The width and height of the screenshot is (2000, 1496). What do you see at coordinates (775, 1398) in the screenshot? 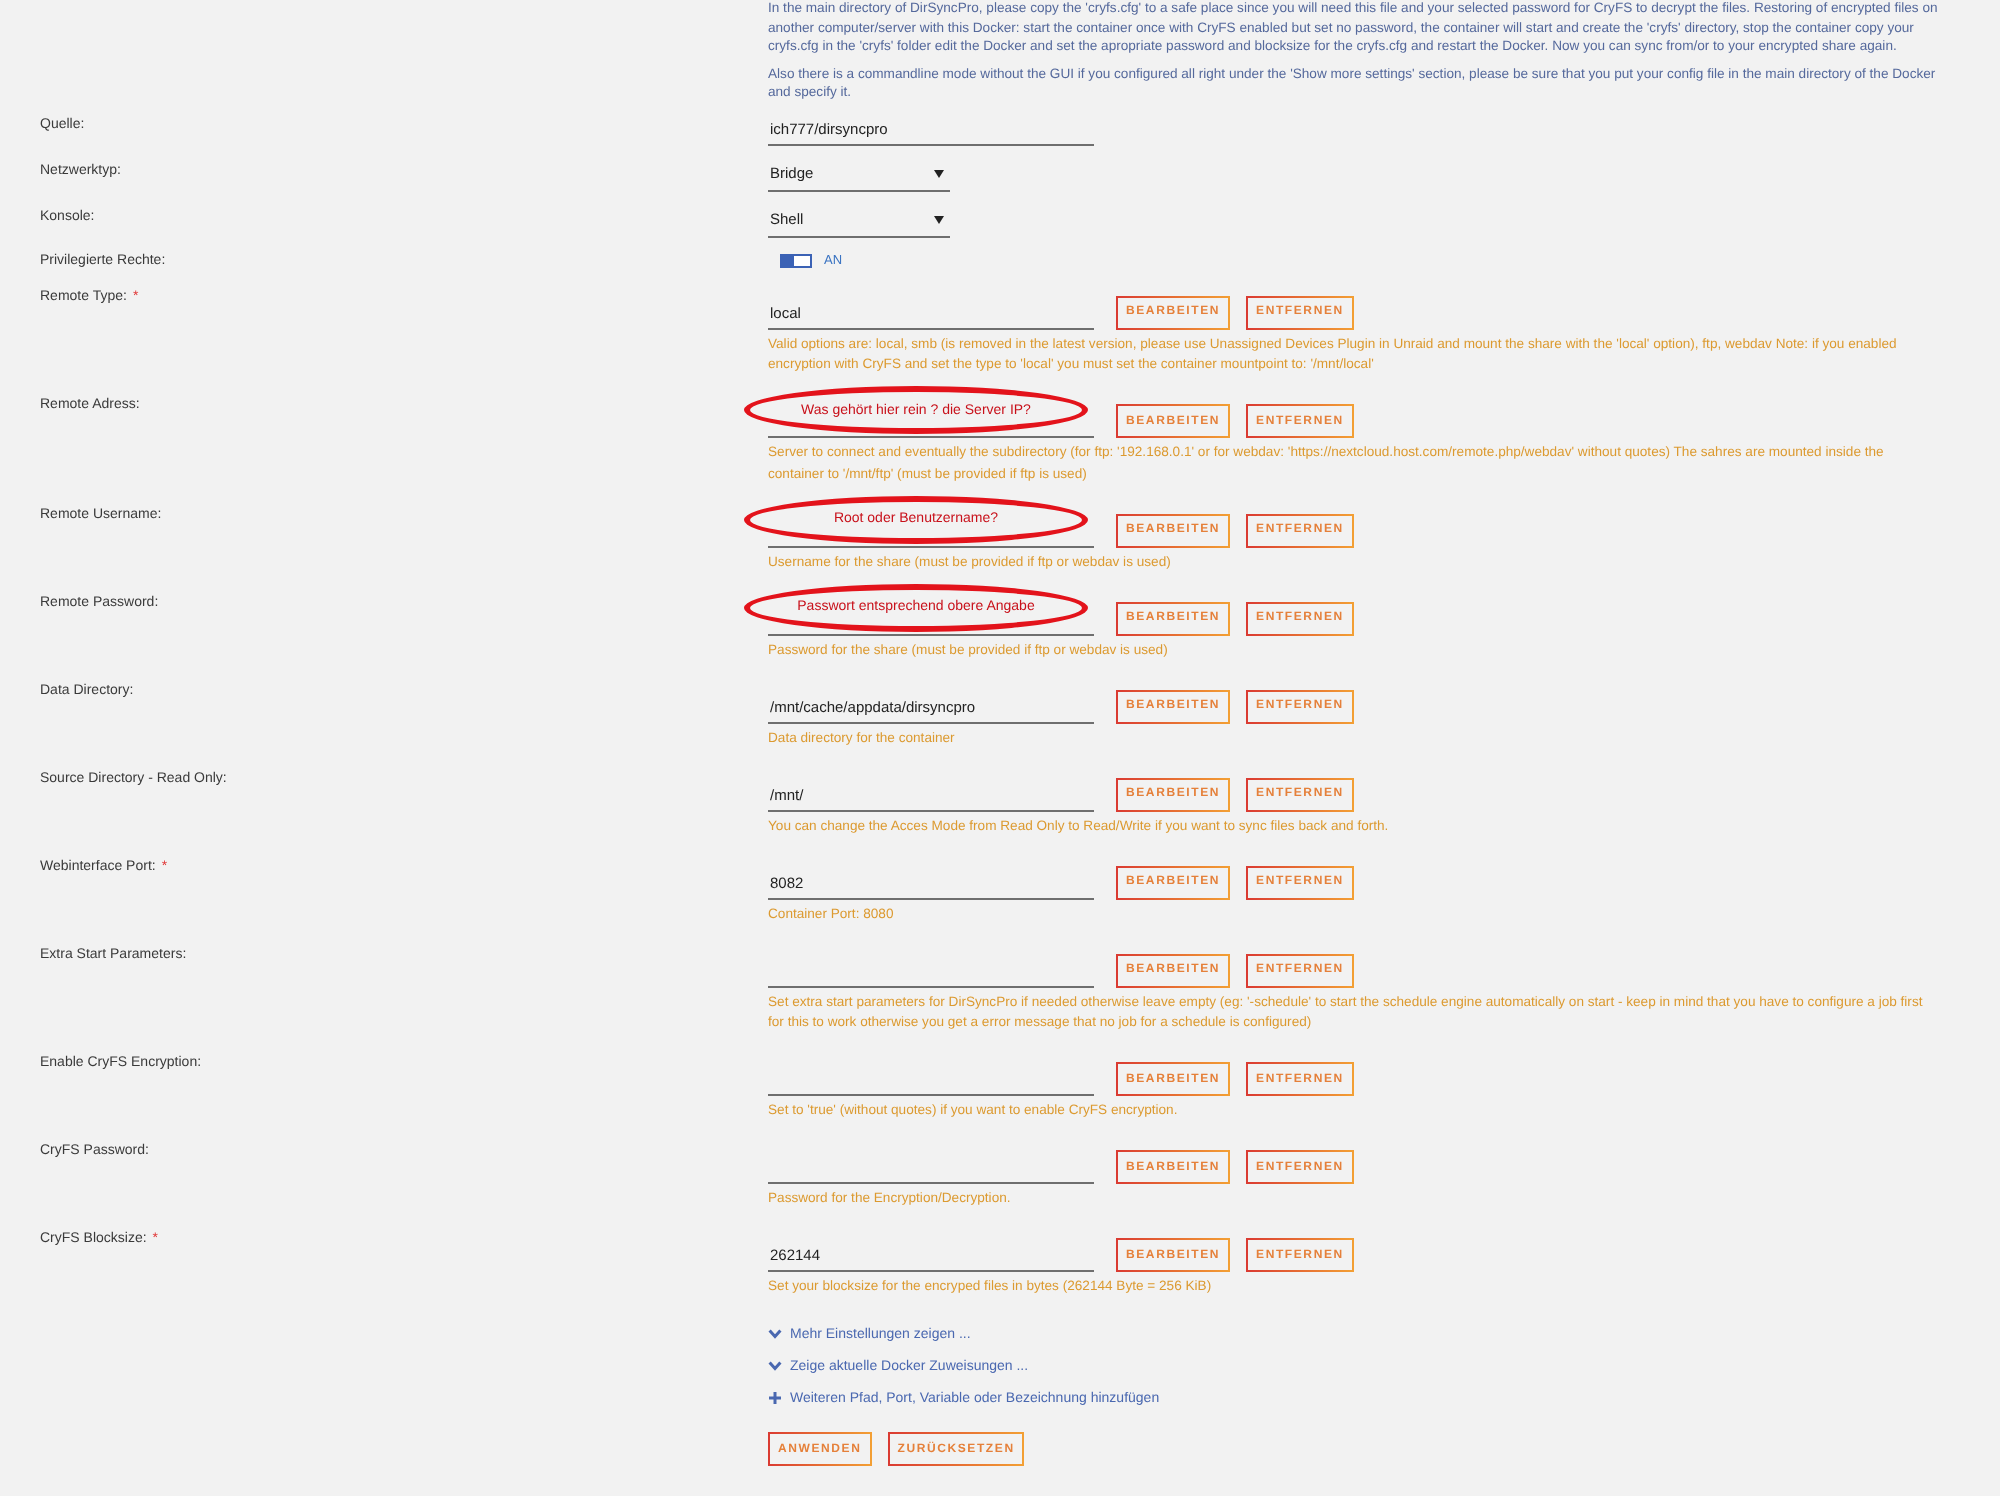
I see `plus-icon` at bounding box center [775, 1398].